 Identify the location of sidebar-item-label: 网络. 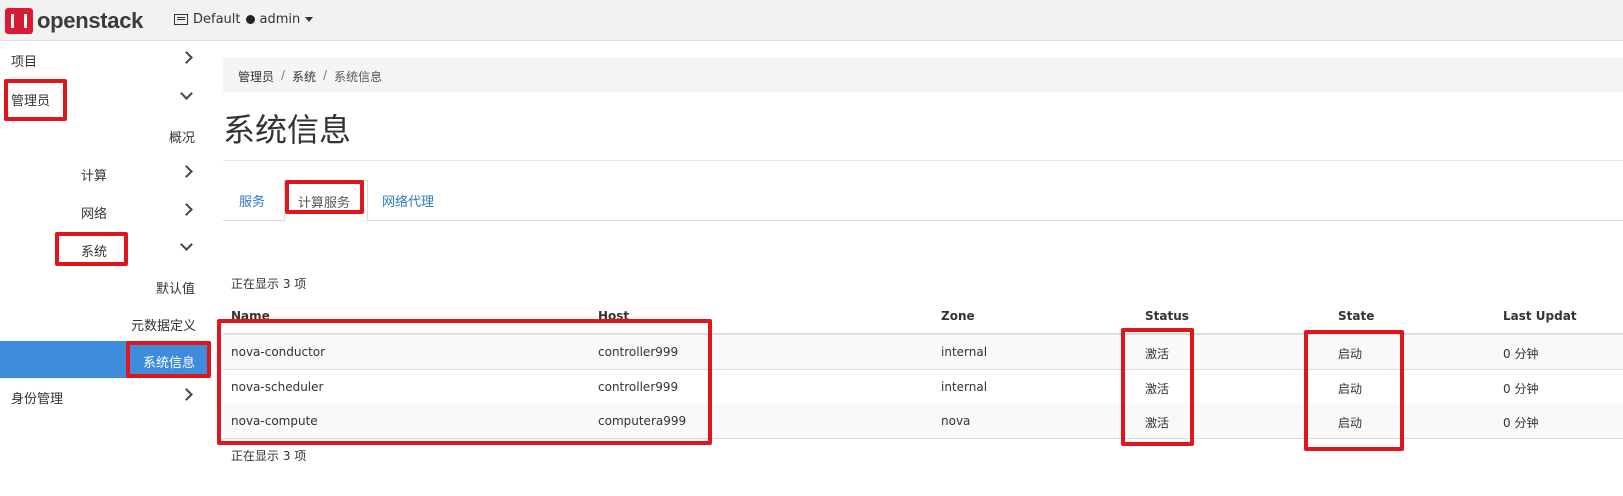
(94, 214).